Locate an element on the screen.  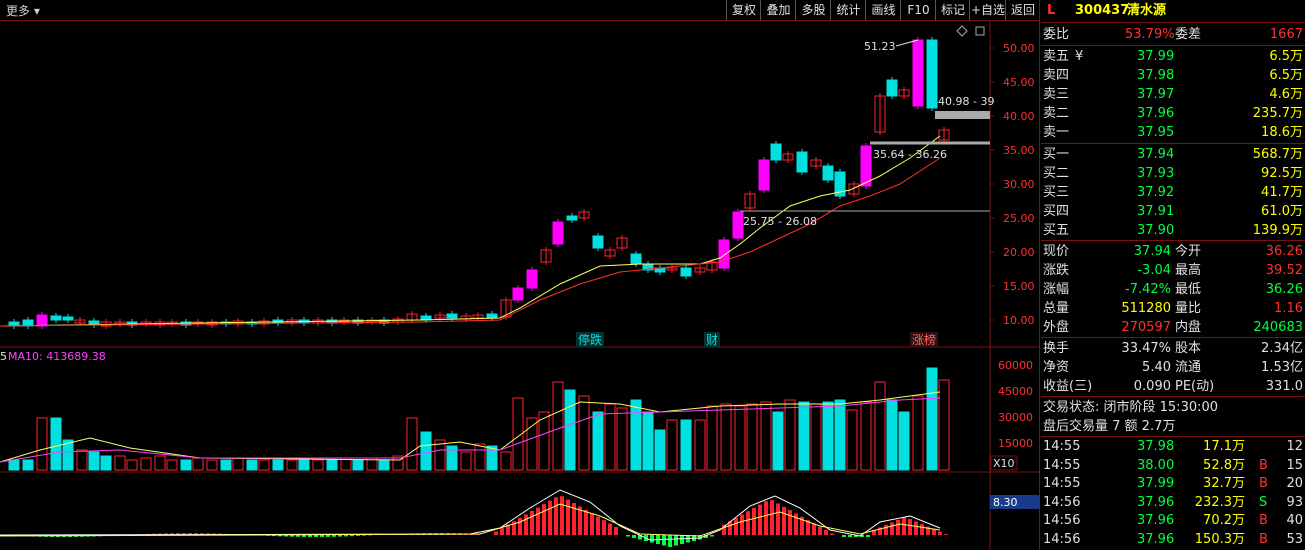
stat-row: 涨跌 -3.04 最高 39.52 is located at coordinates (1173, 270).